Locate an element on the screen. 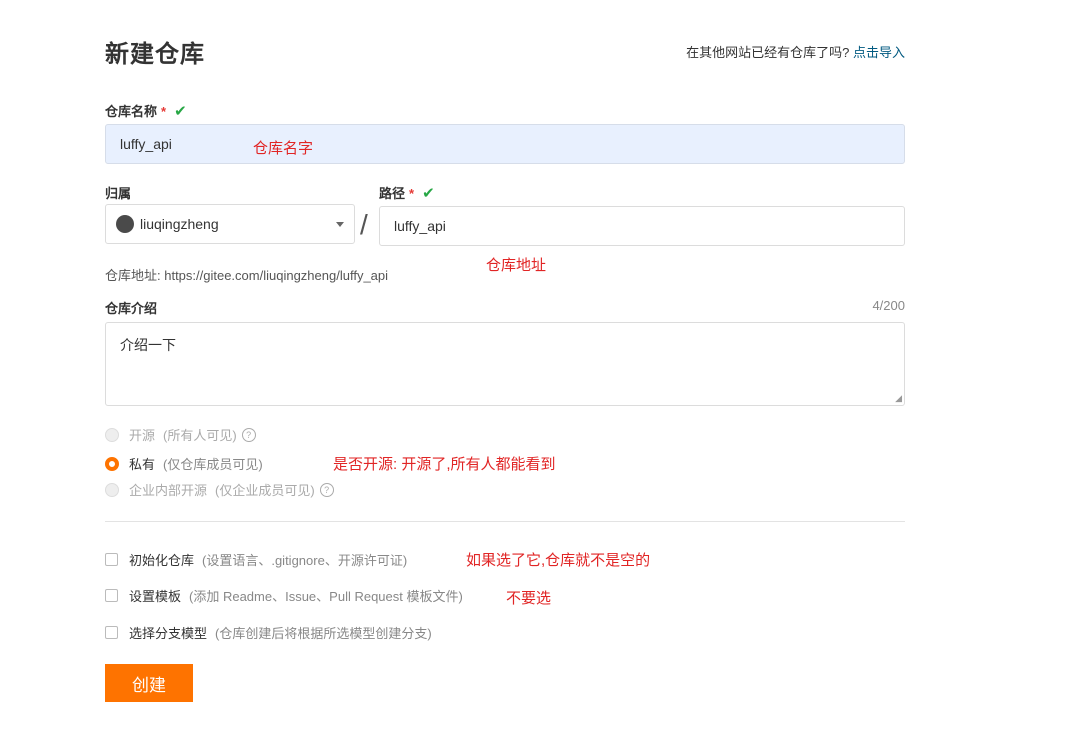 This screenshot has width=1080, height=750. radio-internal is located at coordinates (112, 489).